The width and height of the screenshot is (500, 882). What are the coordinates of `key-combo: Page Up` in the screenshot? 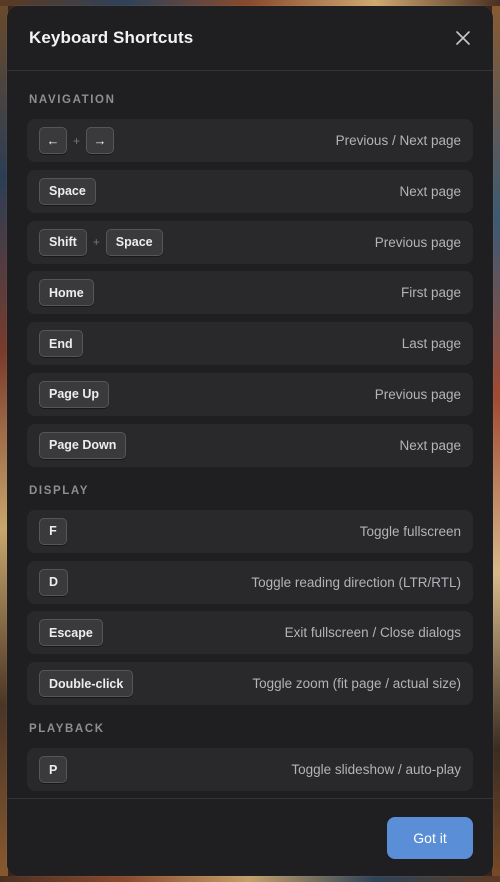 It's located at (74, 394).